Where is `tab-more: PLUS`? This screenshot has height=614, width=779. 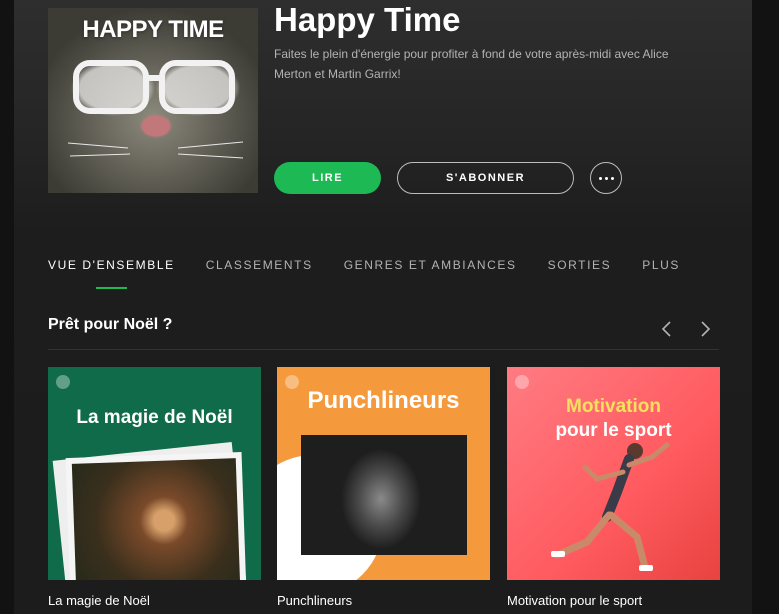
tab-more: PLUS is located at coordinates (661, 265).